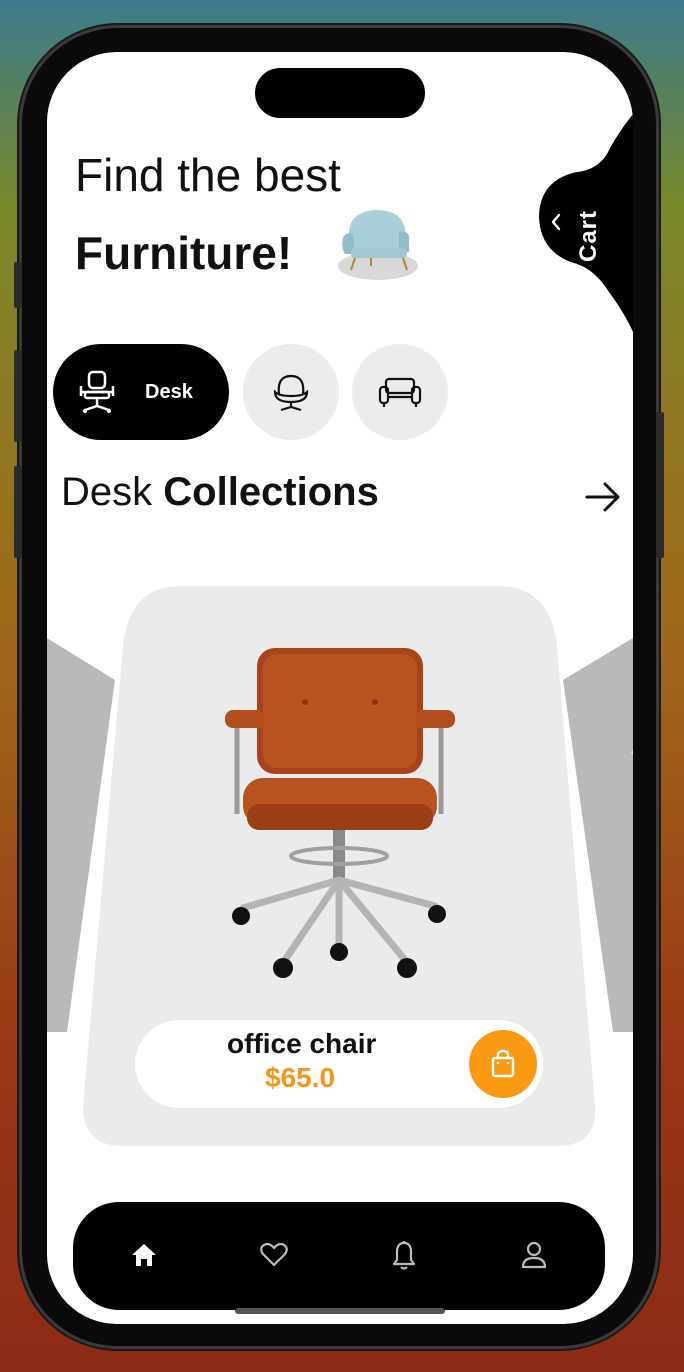 The width and height of the screenshot is (684, 1372). Describe the element at coordinates (302, 1043) in the screenshot. I see `product-name: office chair` at that location.